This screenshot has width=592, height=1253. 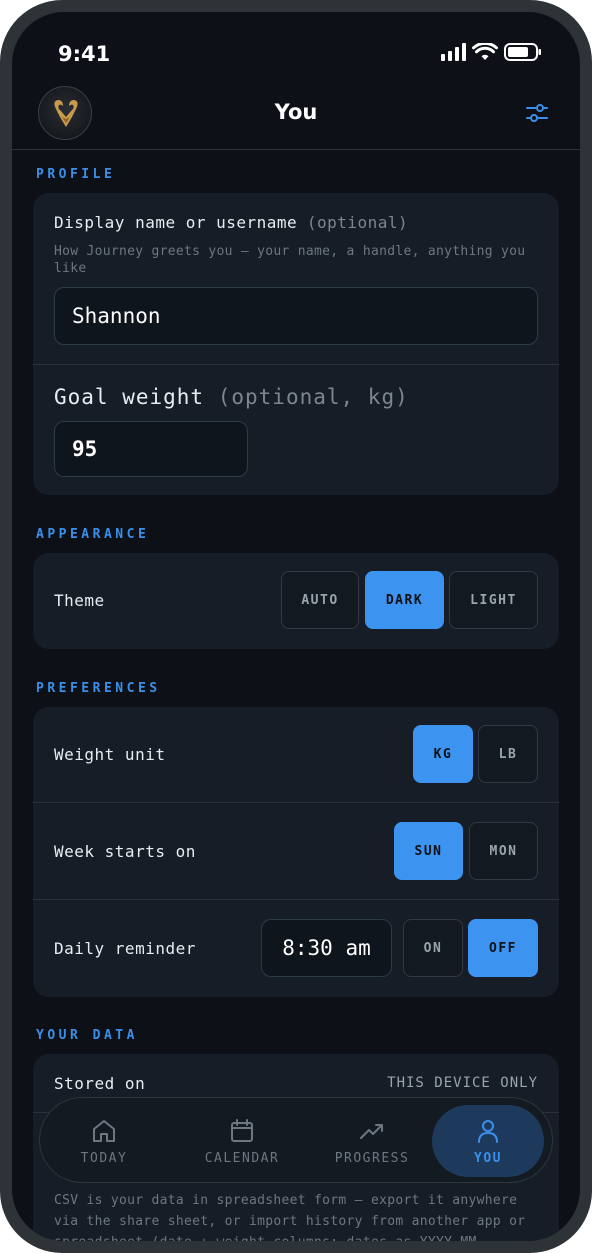 I want to click on settings-button, so click(x=537, y=113).